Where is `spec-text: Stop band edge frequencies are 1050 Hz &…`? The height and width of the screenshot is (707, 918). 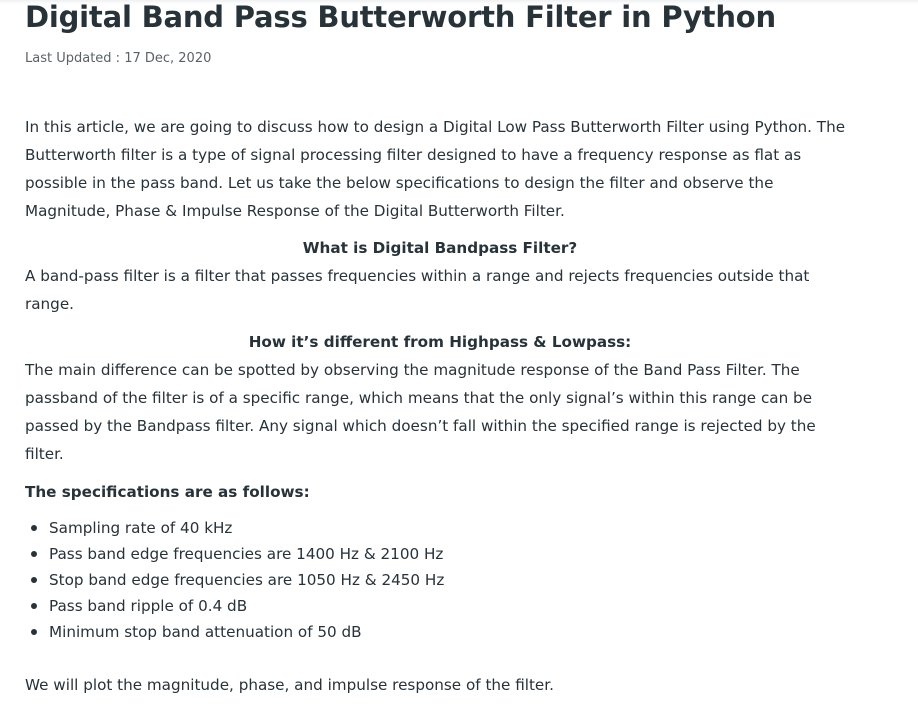 spec-text: Stop band edge frequencies are 1050 Hz &… is located at coordinates (247, 580).